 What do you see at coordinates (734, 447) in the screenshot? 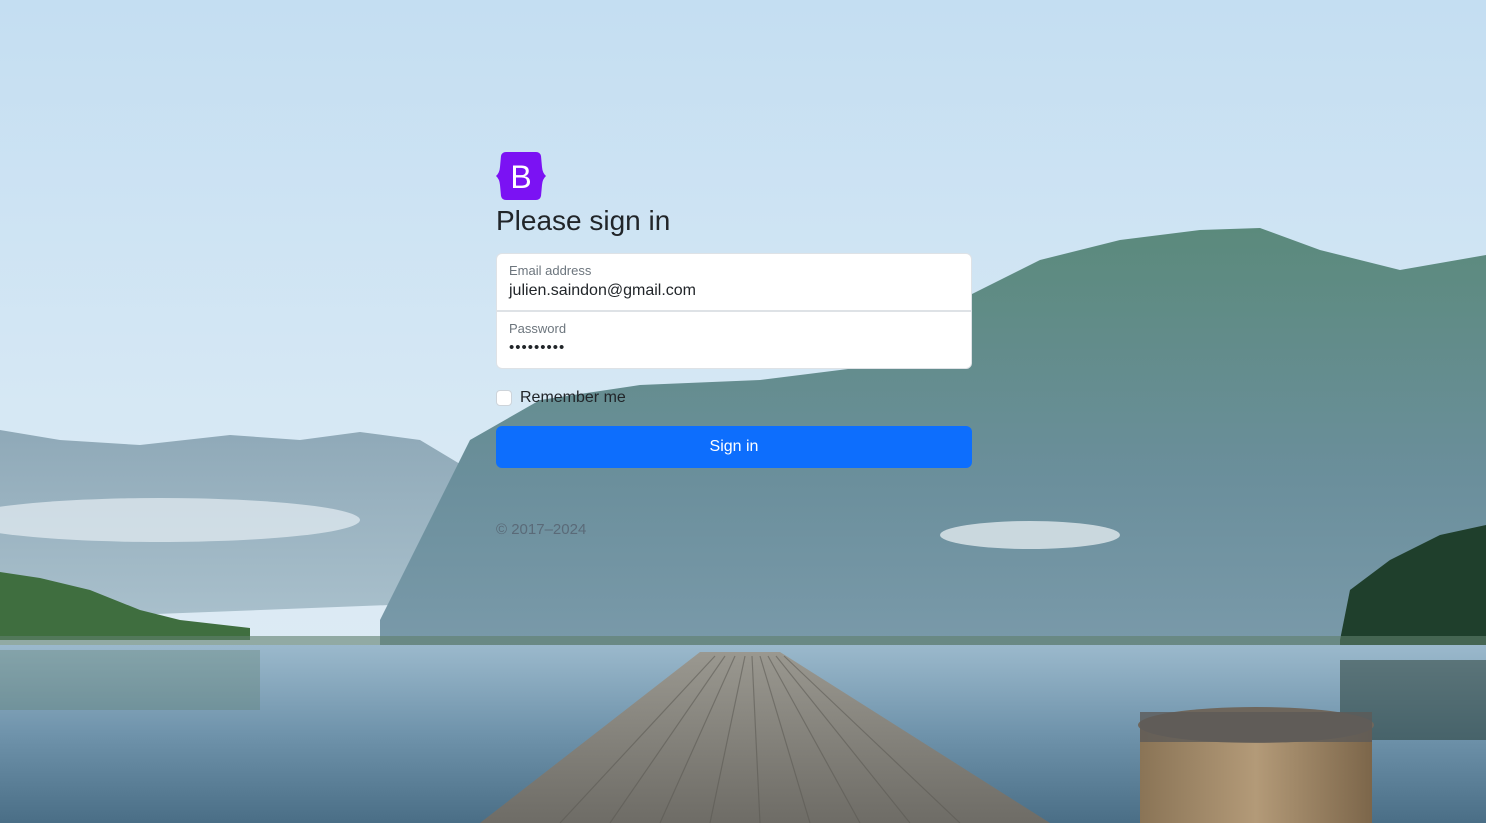
I see `sign-in-button: Sign in` at bounding box center [734, 447].